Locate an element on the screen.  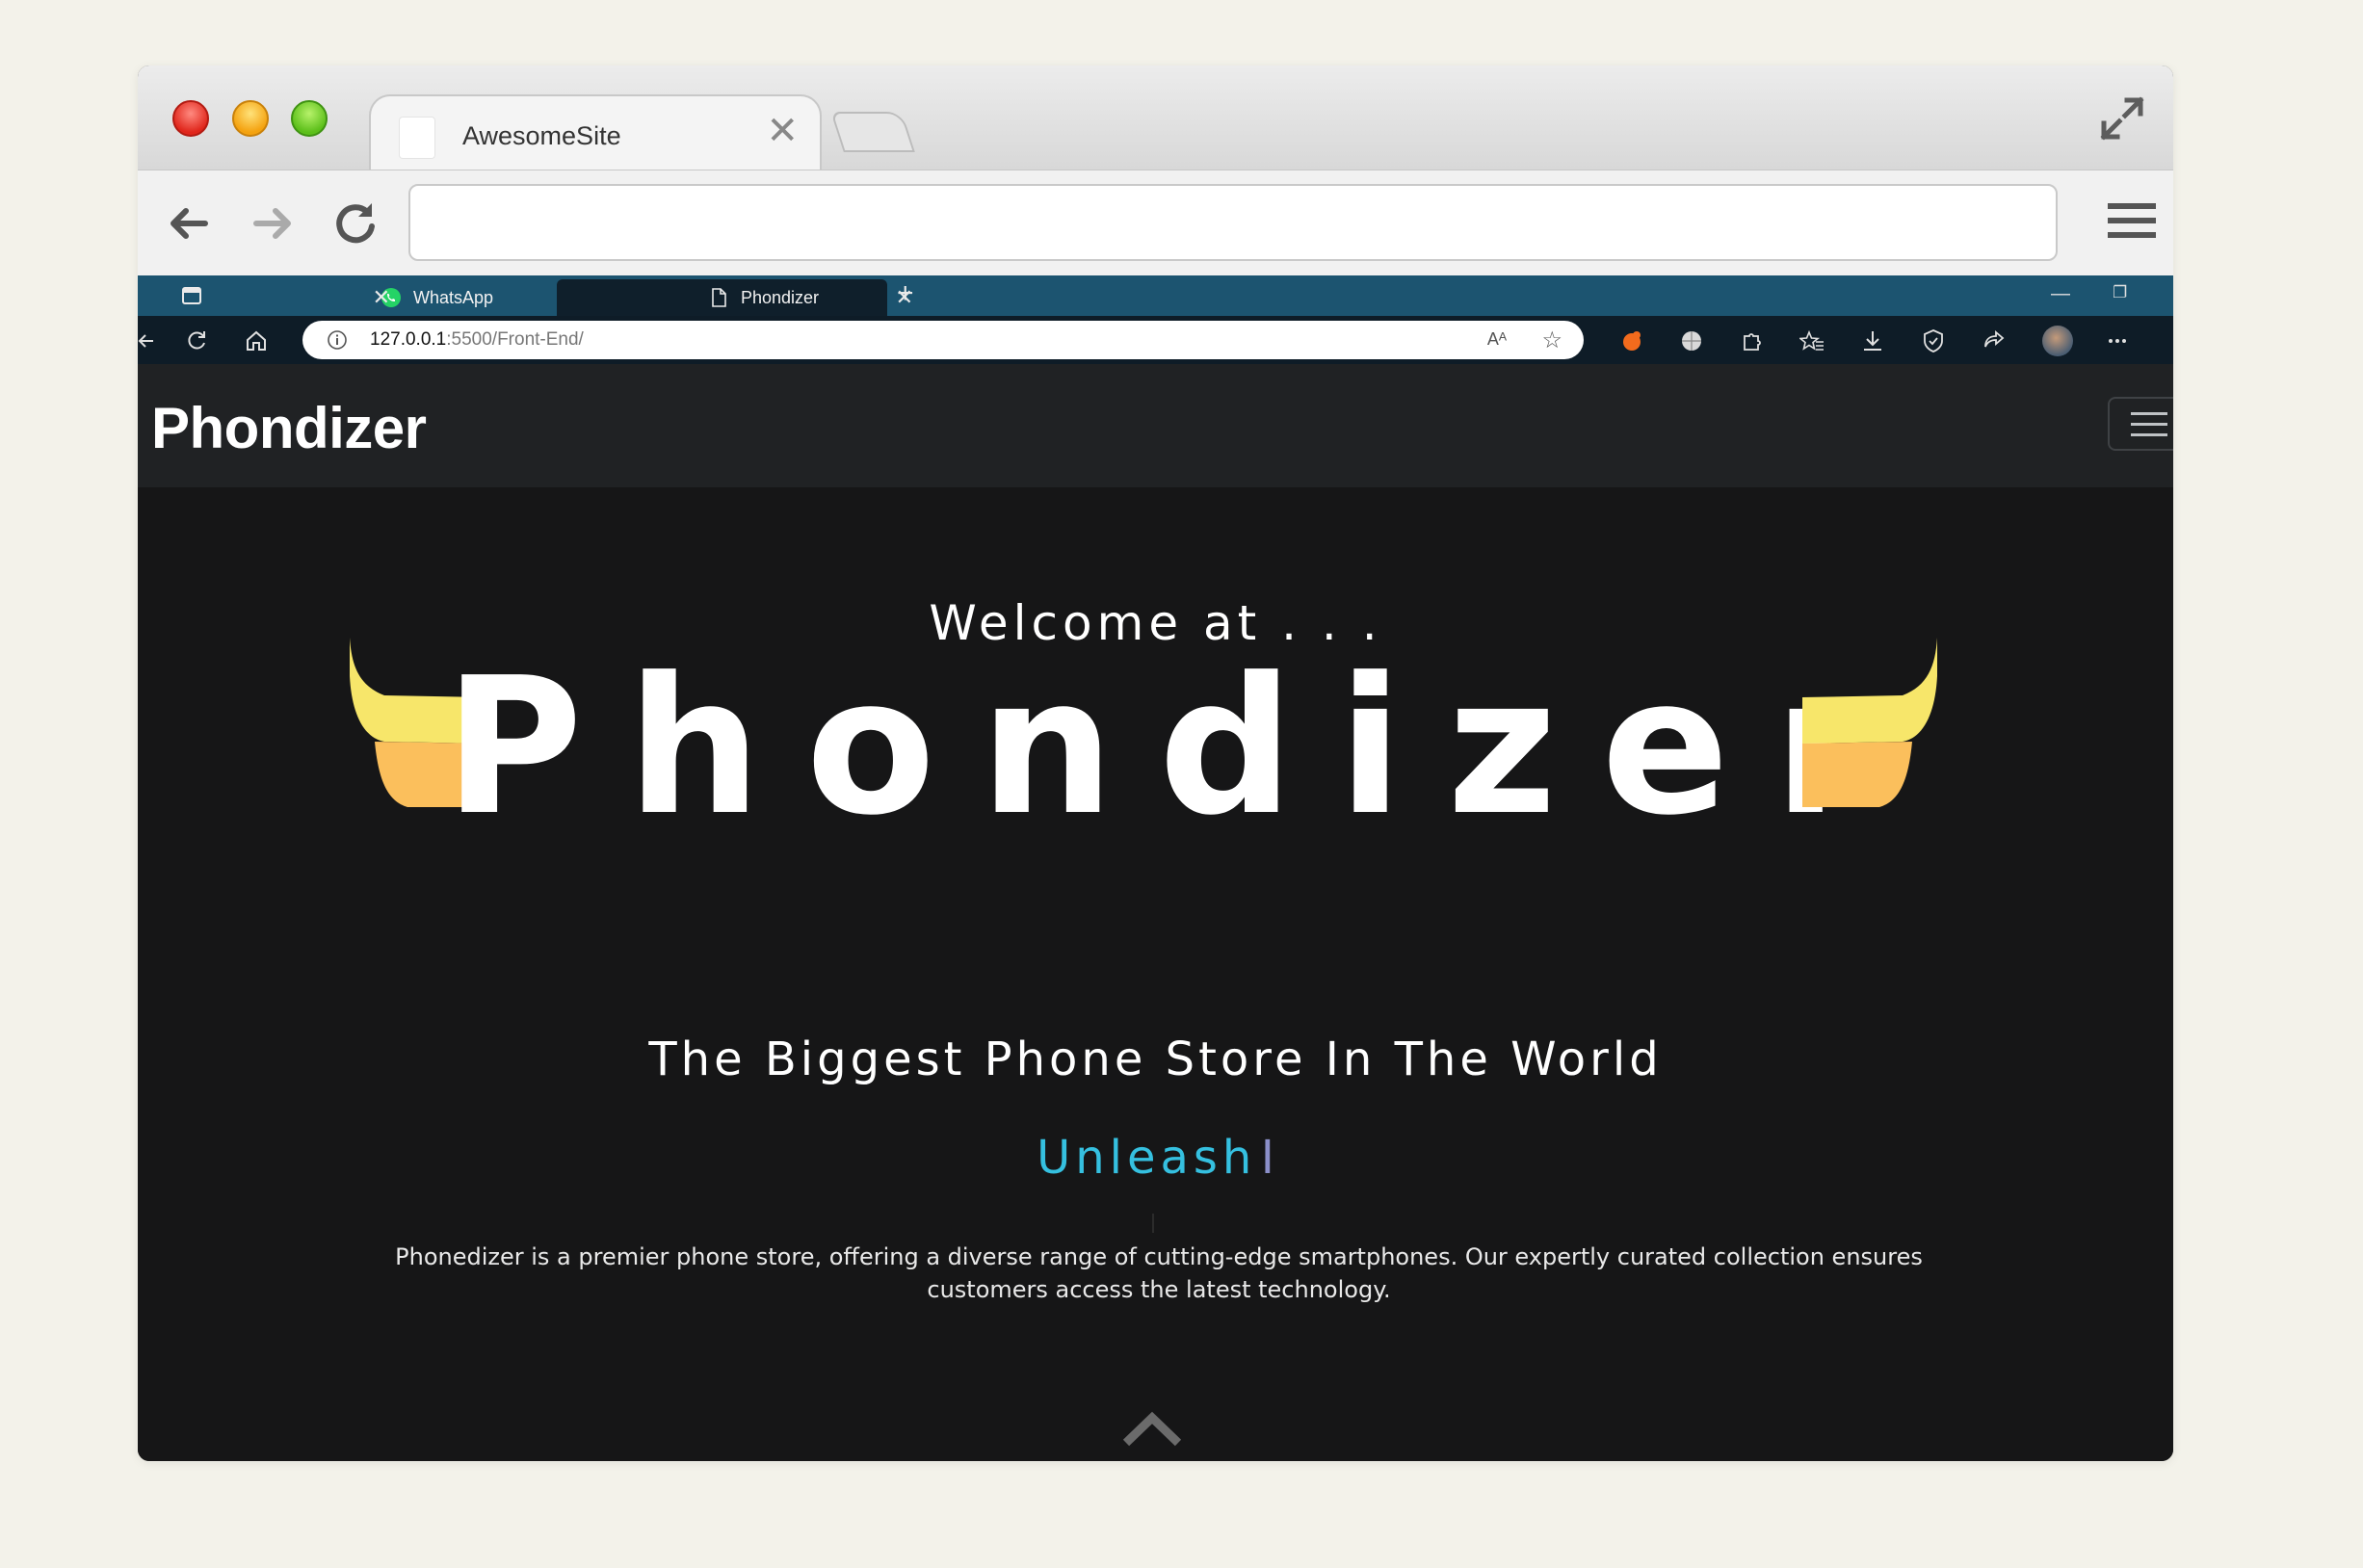
read-aloud-icon: Aᴬ is located at coordinates (1497, 339).